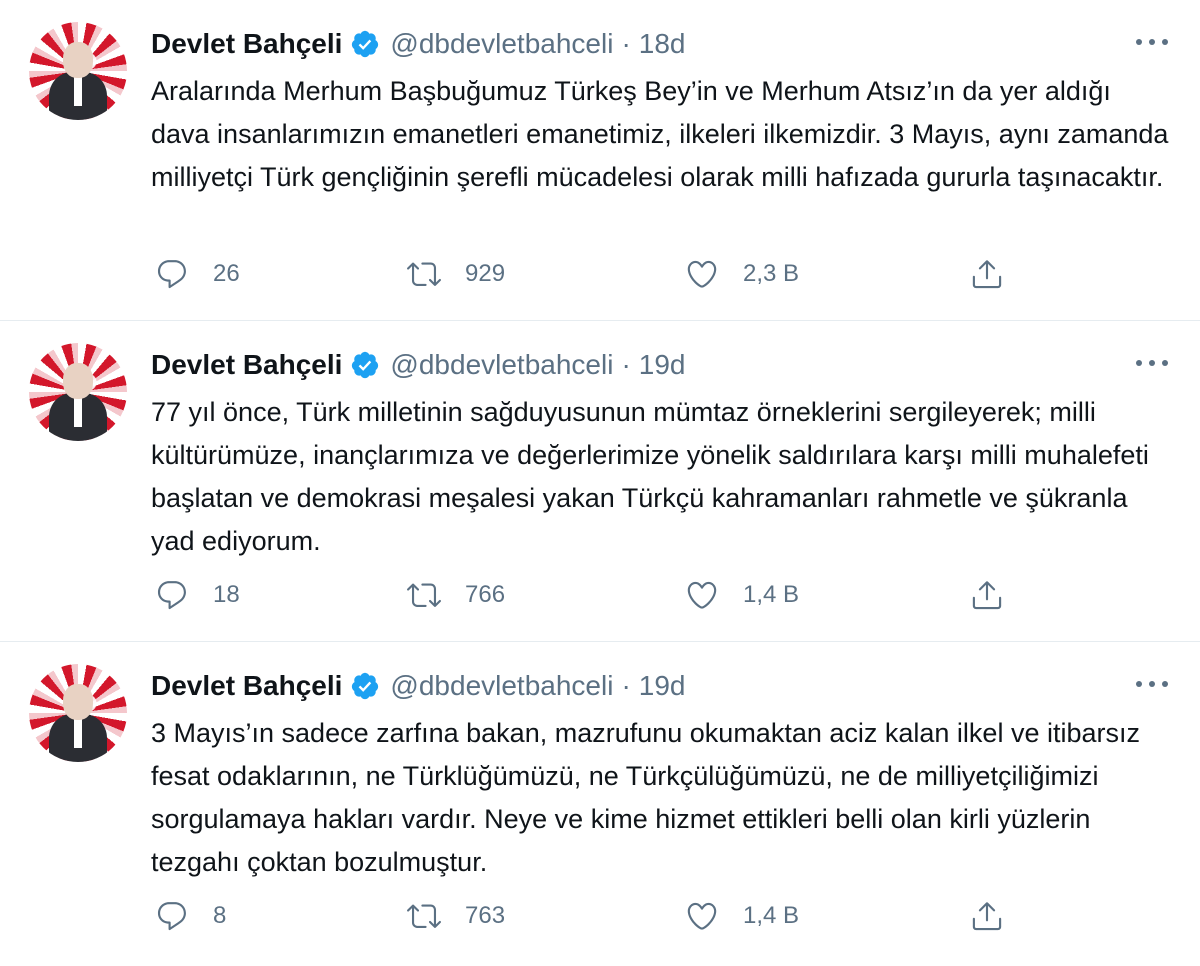  I want to click on tweet-actions: 26 929 2,3 B, so click(595, 274).